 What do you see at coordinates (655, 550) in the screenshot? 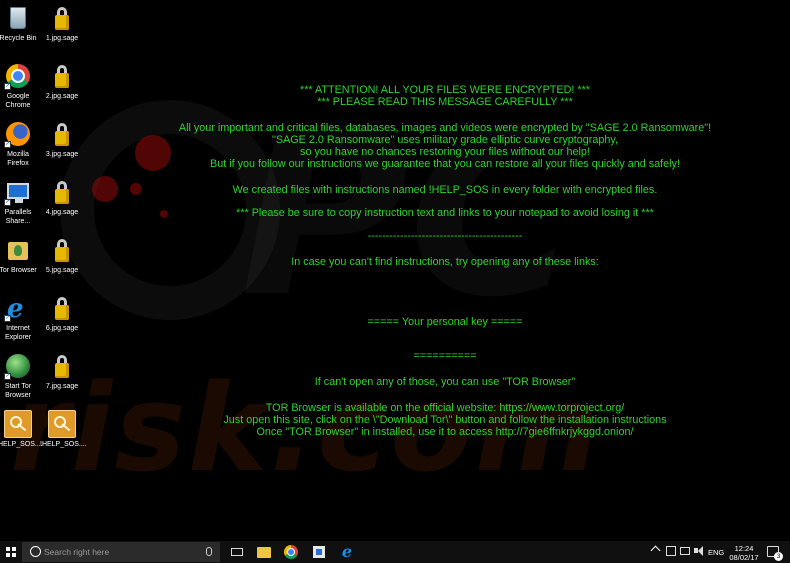
I see `show-hidden-icons-chevron-icon` at bounding box center [655, 550].